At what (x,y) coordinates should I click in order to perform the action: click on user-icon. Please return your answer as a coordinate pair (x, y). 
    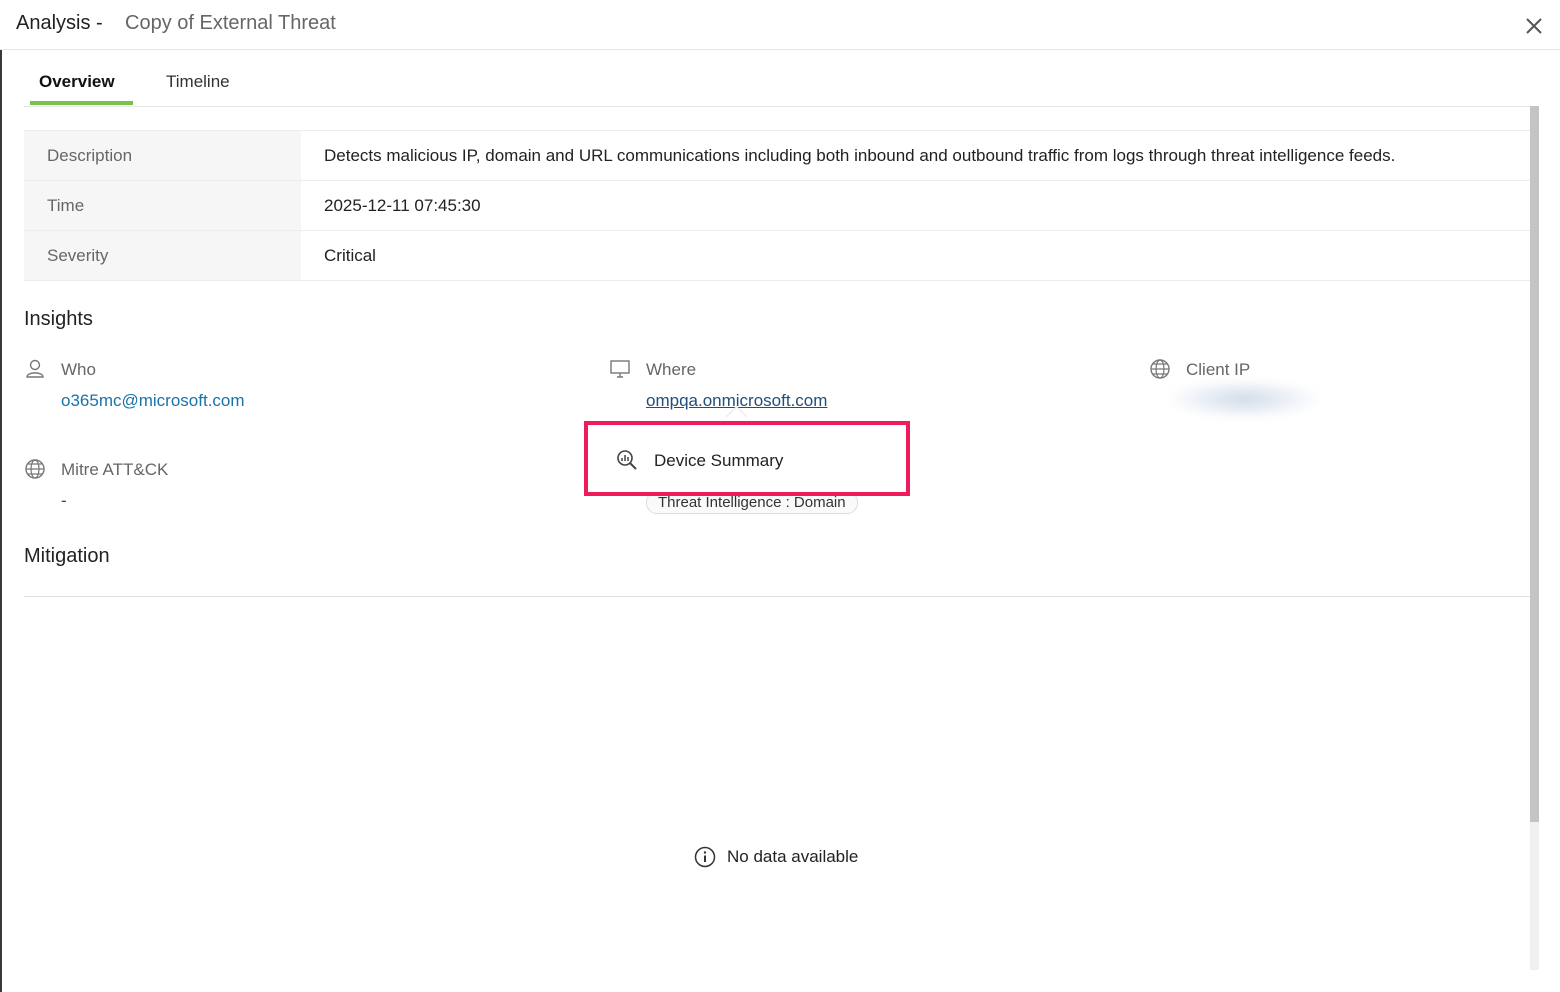
    Looking at the image, I should click on (35, 368).